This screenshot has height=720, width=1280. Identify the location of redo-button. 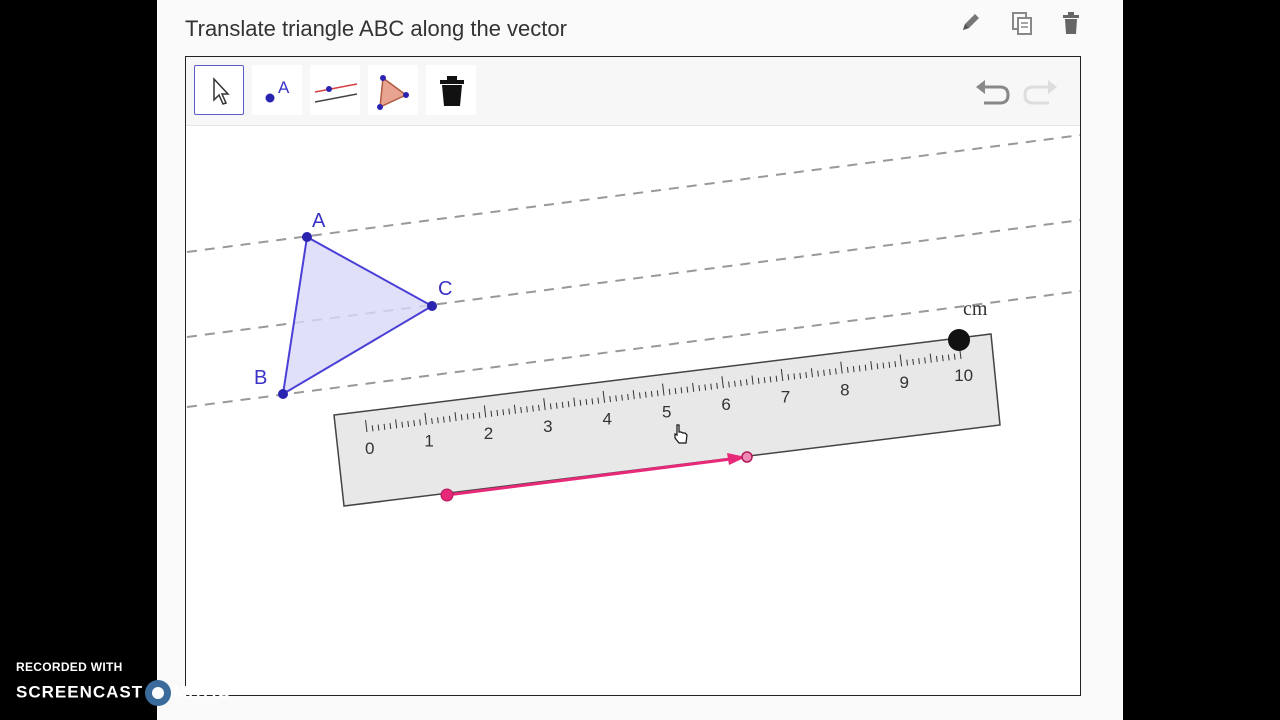
(1041, 92).